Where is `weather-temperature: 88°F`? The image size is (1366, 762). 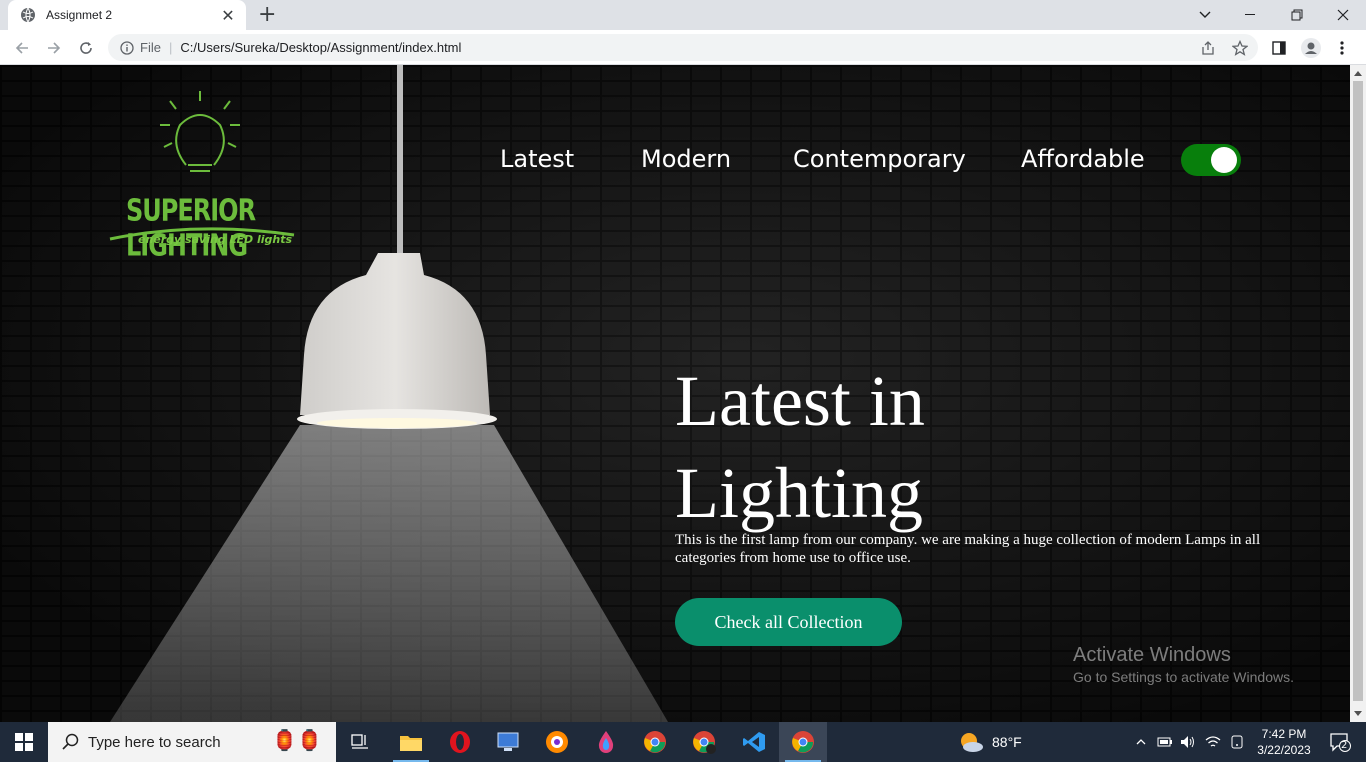
weather-temperature: 88°F is located at coordinates (1007, 742).